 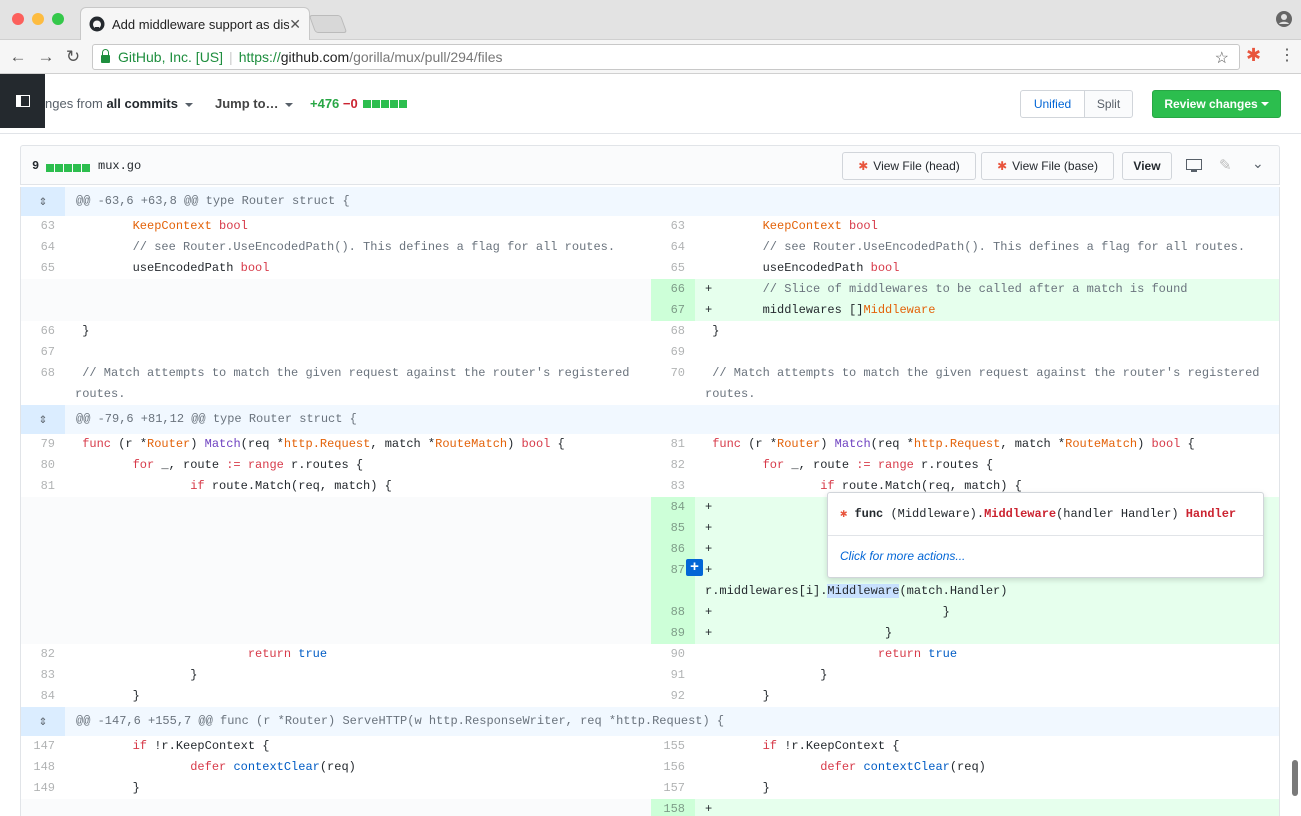 What do you see at coordinates (1295, 778) in the screenshot?
I see `scrollbar-thumb` at bounding box center [1295, 778].